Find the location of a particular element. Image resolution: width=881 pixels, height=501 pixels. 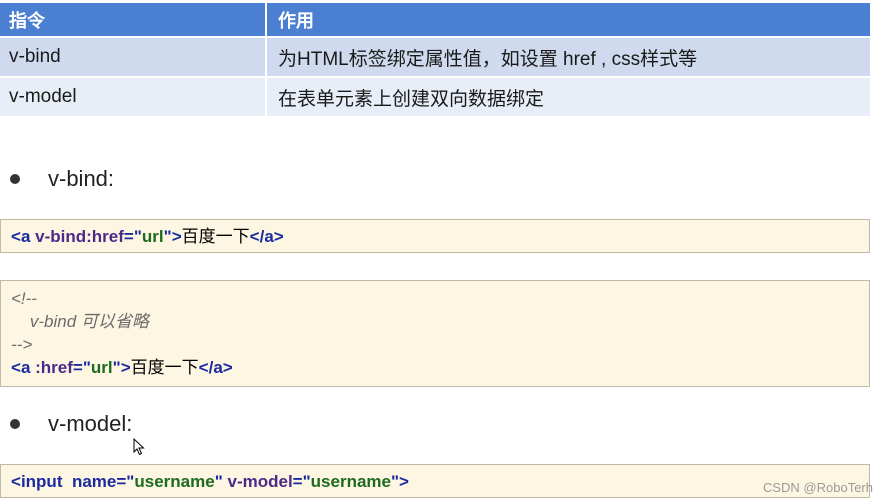

code-attr: v-bind:href is located at coordinates (79, 236).